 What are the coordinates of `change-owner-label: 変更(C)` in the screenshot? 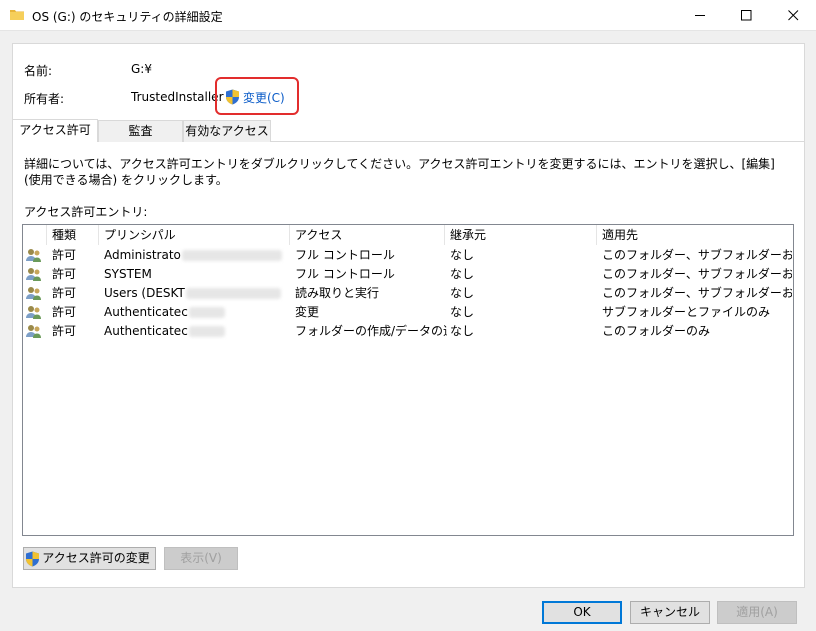 It's located at (264, 97).